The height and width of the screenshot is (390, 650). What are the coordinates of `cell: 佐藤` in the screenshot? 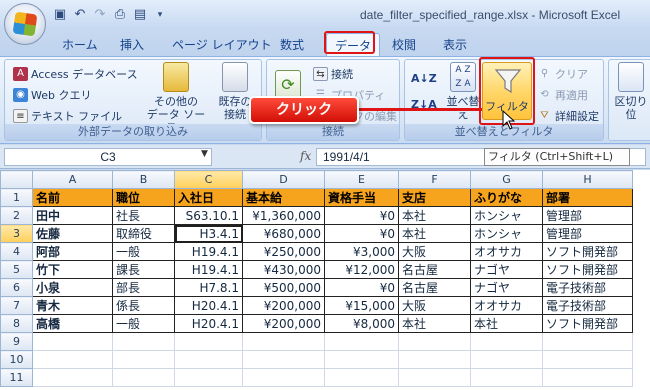 It's located at (72, 233).